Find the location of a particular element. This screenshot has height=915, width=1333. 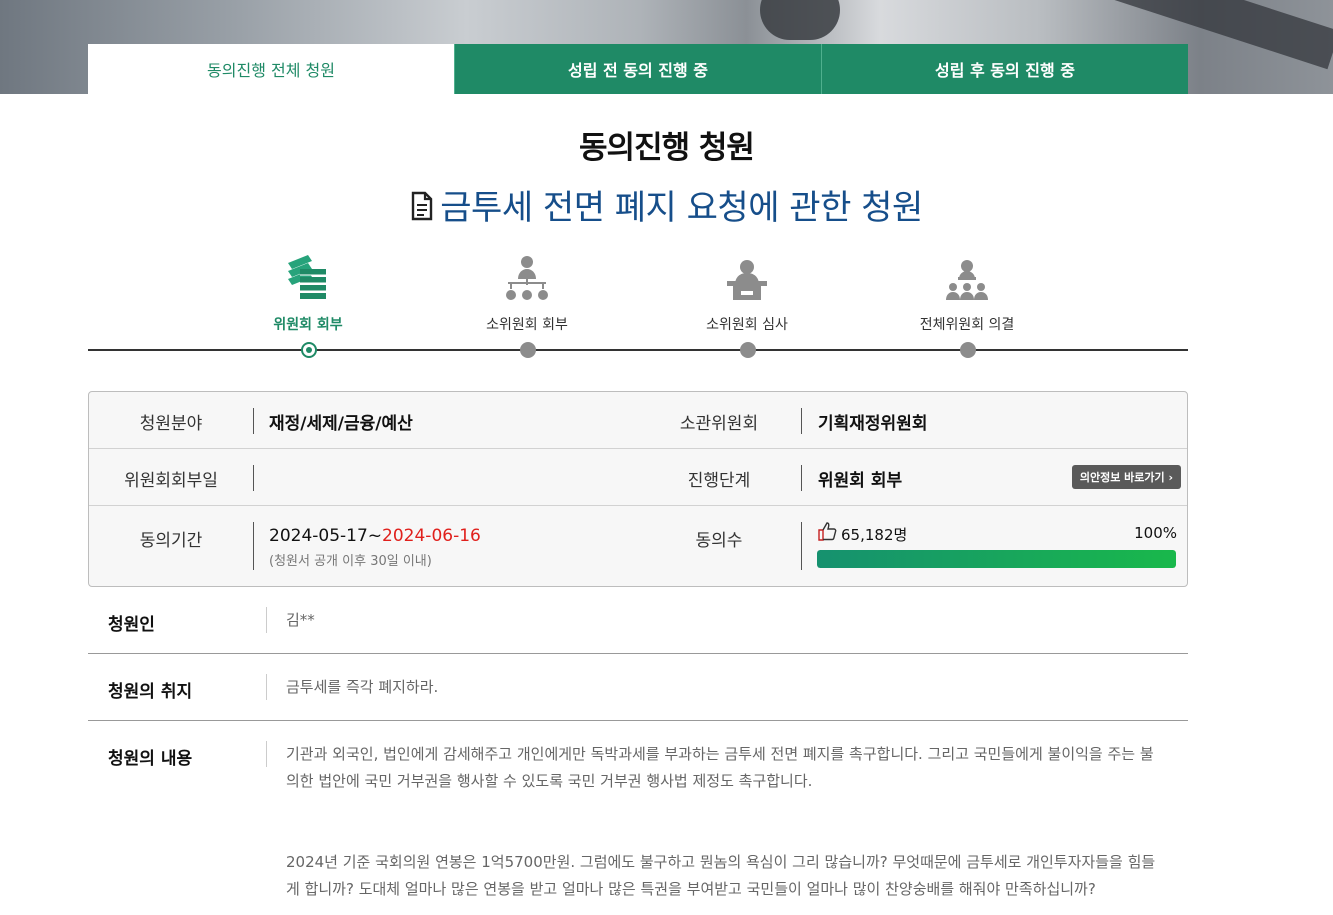

step-label: 소위원회 심사 is located at coordinates (747, 325).